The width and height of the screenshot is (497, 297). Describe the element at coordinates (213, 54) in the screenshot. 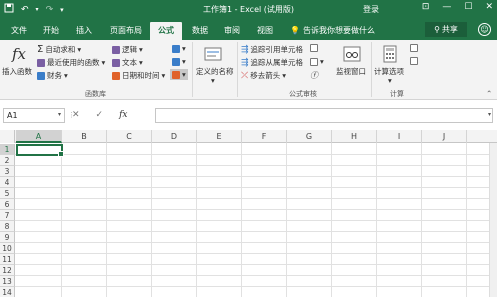

I see `defined-names-icon` at that location.